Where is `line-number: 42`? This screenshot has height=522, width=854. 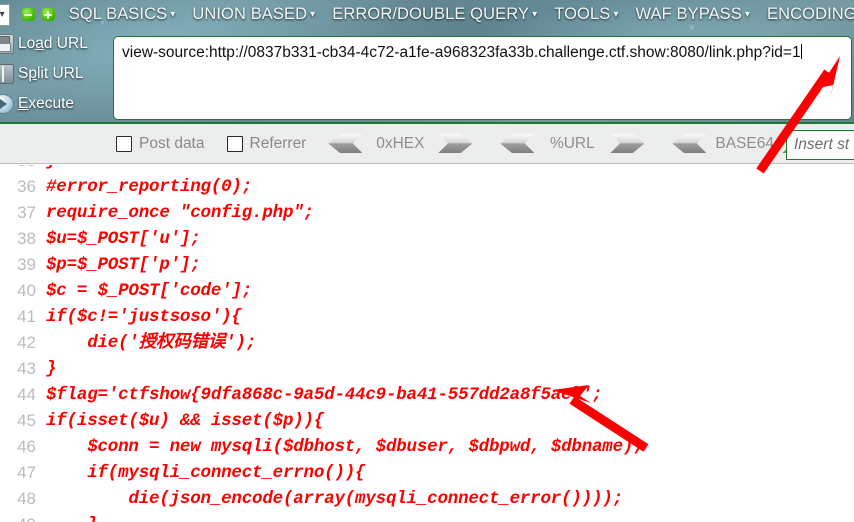
line-number: 42 is located at coordinates (26, 342).